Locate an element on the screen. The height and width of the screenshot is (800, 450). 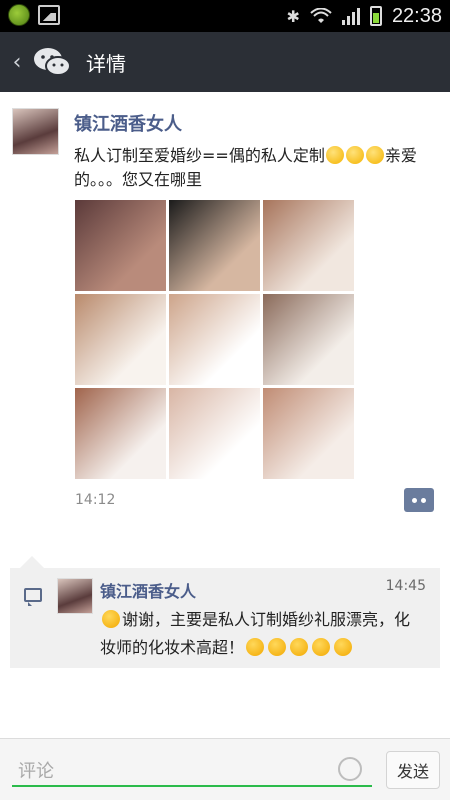
comment-avatar is located at coordinates (75, 596).